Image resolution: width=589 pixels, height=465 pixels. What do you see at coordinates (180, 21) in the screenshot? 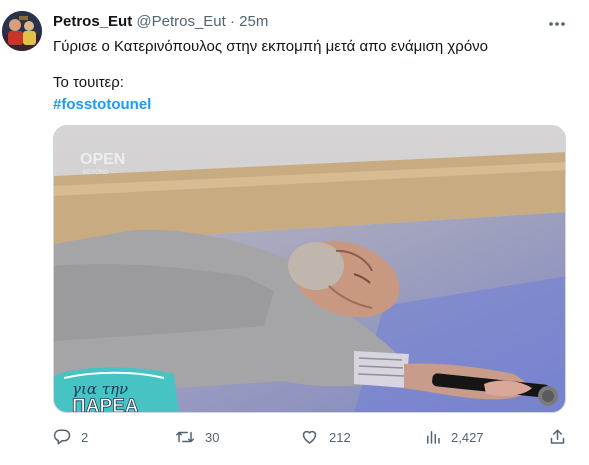
I see `author-handle: @Petros_Eut` at bounding box center [180, 21].